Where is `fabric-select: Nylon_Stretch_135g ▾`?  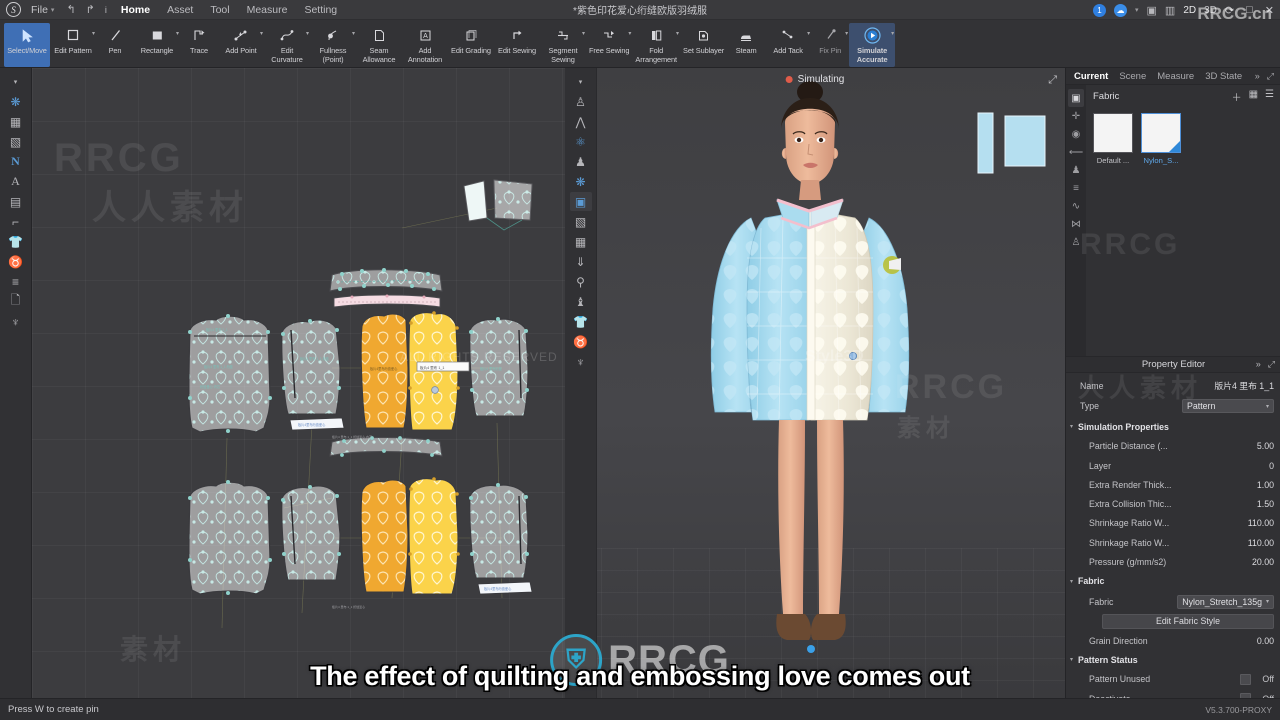 fabric-select: Nylon_Stretch_135g ▾ is located at coordinates (1225, 601).